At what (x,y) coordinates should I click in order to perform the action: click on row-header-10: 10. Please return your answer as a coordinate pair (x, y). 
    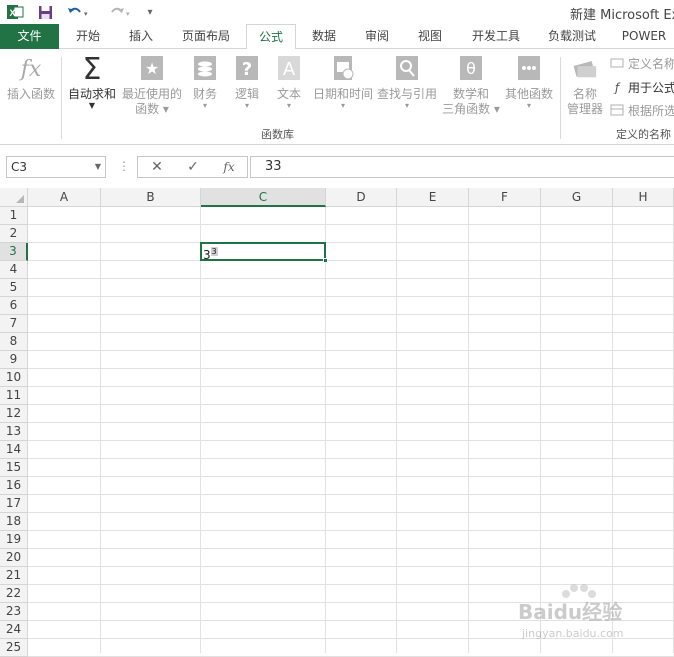
    Looking at the image, I should click on (14, 378).